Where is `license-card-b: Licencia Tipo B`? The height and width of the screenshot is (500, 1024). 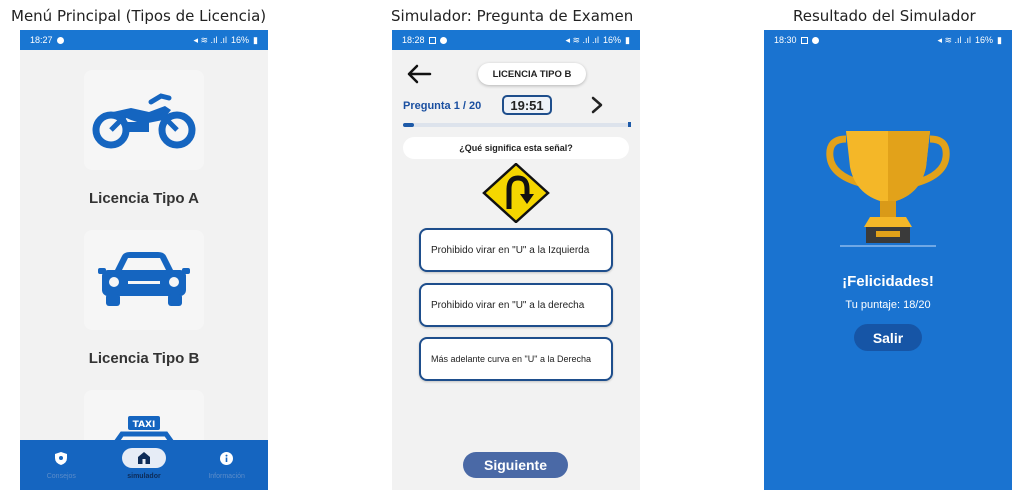 license-card-b: Licencia Tipo B is located at coordinates (144, 298).